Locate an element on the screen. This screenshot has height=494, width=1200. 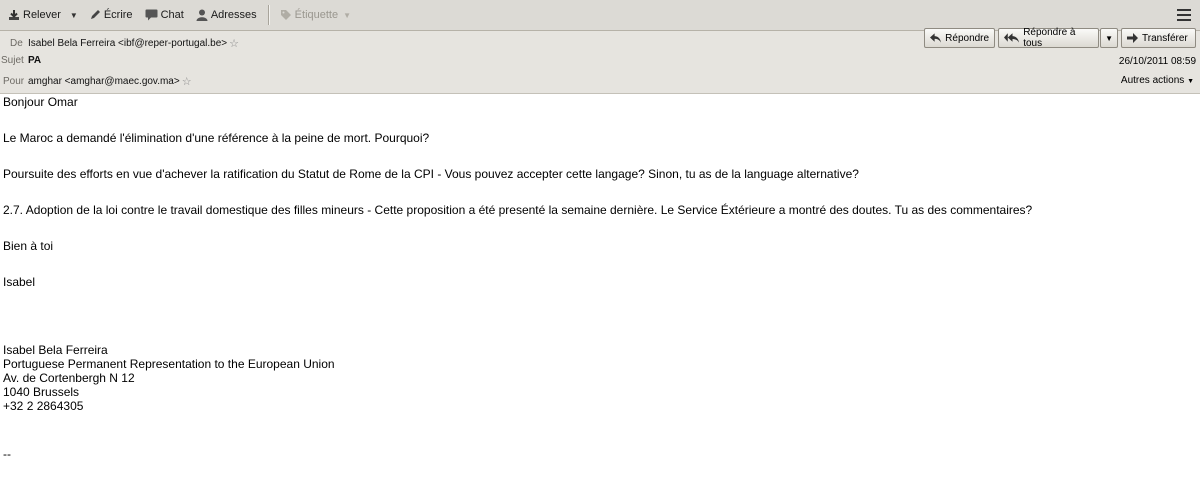
tag-label: Étiquette is located at coordinates (316, 15).